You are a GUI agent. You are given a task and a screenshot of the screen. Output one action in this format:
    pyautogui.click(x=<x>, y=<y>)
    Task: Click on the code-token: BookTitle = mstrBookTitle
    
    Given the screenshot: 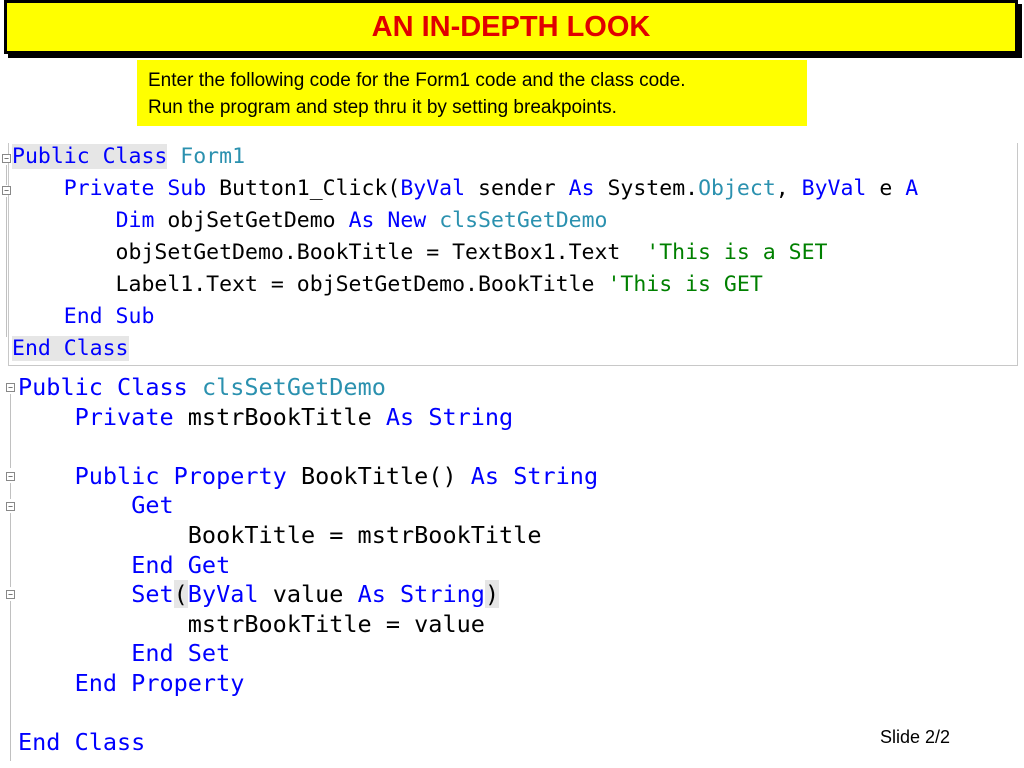 What is the action you would take?
    pyautogui.click(x=280, y=535)
    